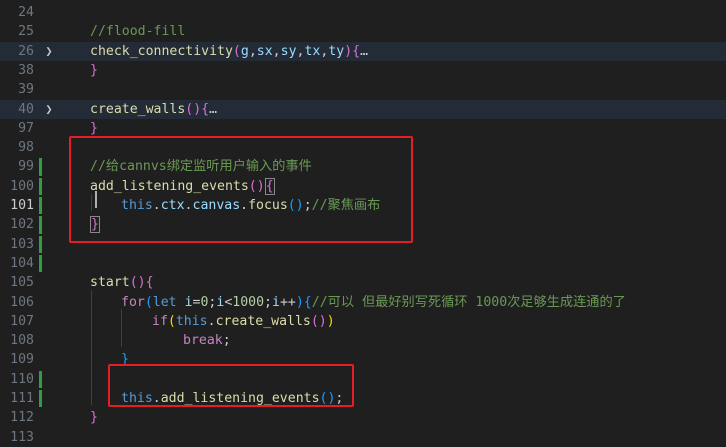  What do you see at coordinates (288, 51) in the screenshot?
I see `code-token: sy` at bounding box center [288, 51].